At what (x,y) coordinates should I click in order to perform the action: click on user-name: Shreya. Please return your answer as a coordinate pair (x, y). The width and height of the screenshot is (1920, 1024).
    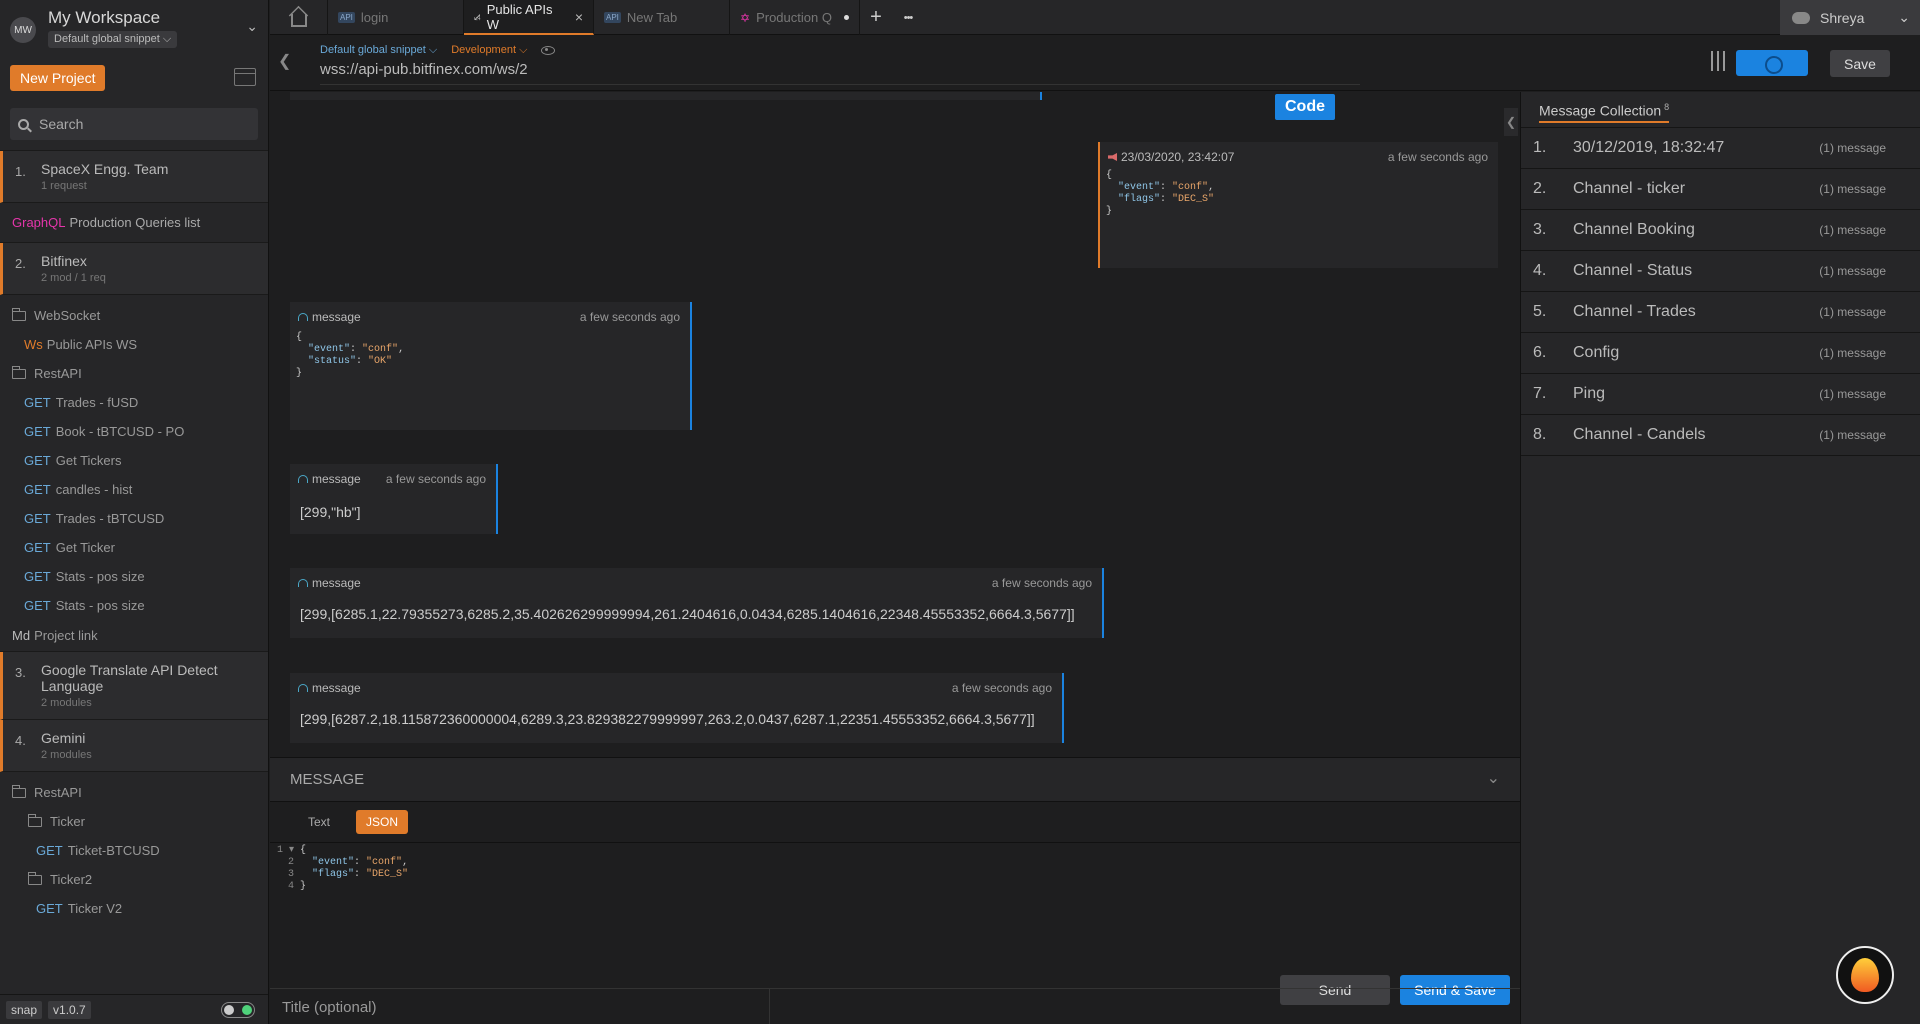
    Looking at the image, I should click on (1842, 17).